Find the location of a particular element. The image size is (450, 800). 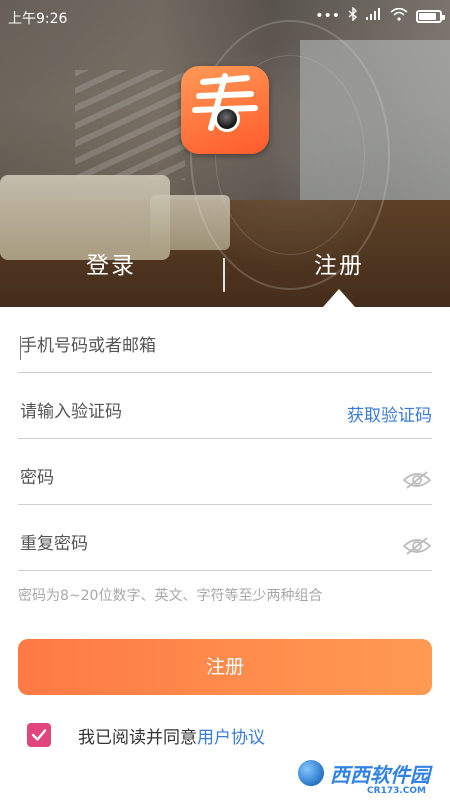

active-tab-indicator is located at coordinates (339, 298).